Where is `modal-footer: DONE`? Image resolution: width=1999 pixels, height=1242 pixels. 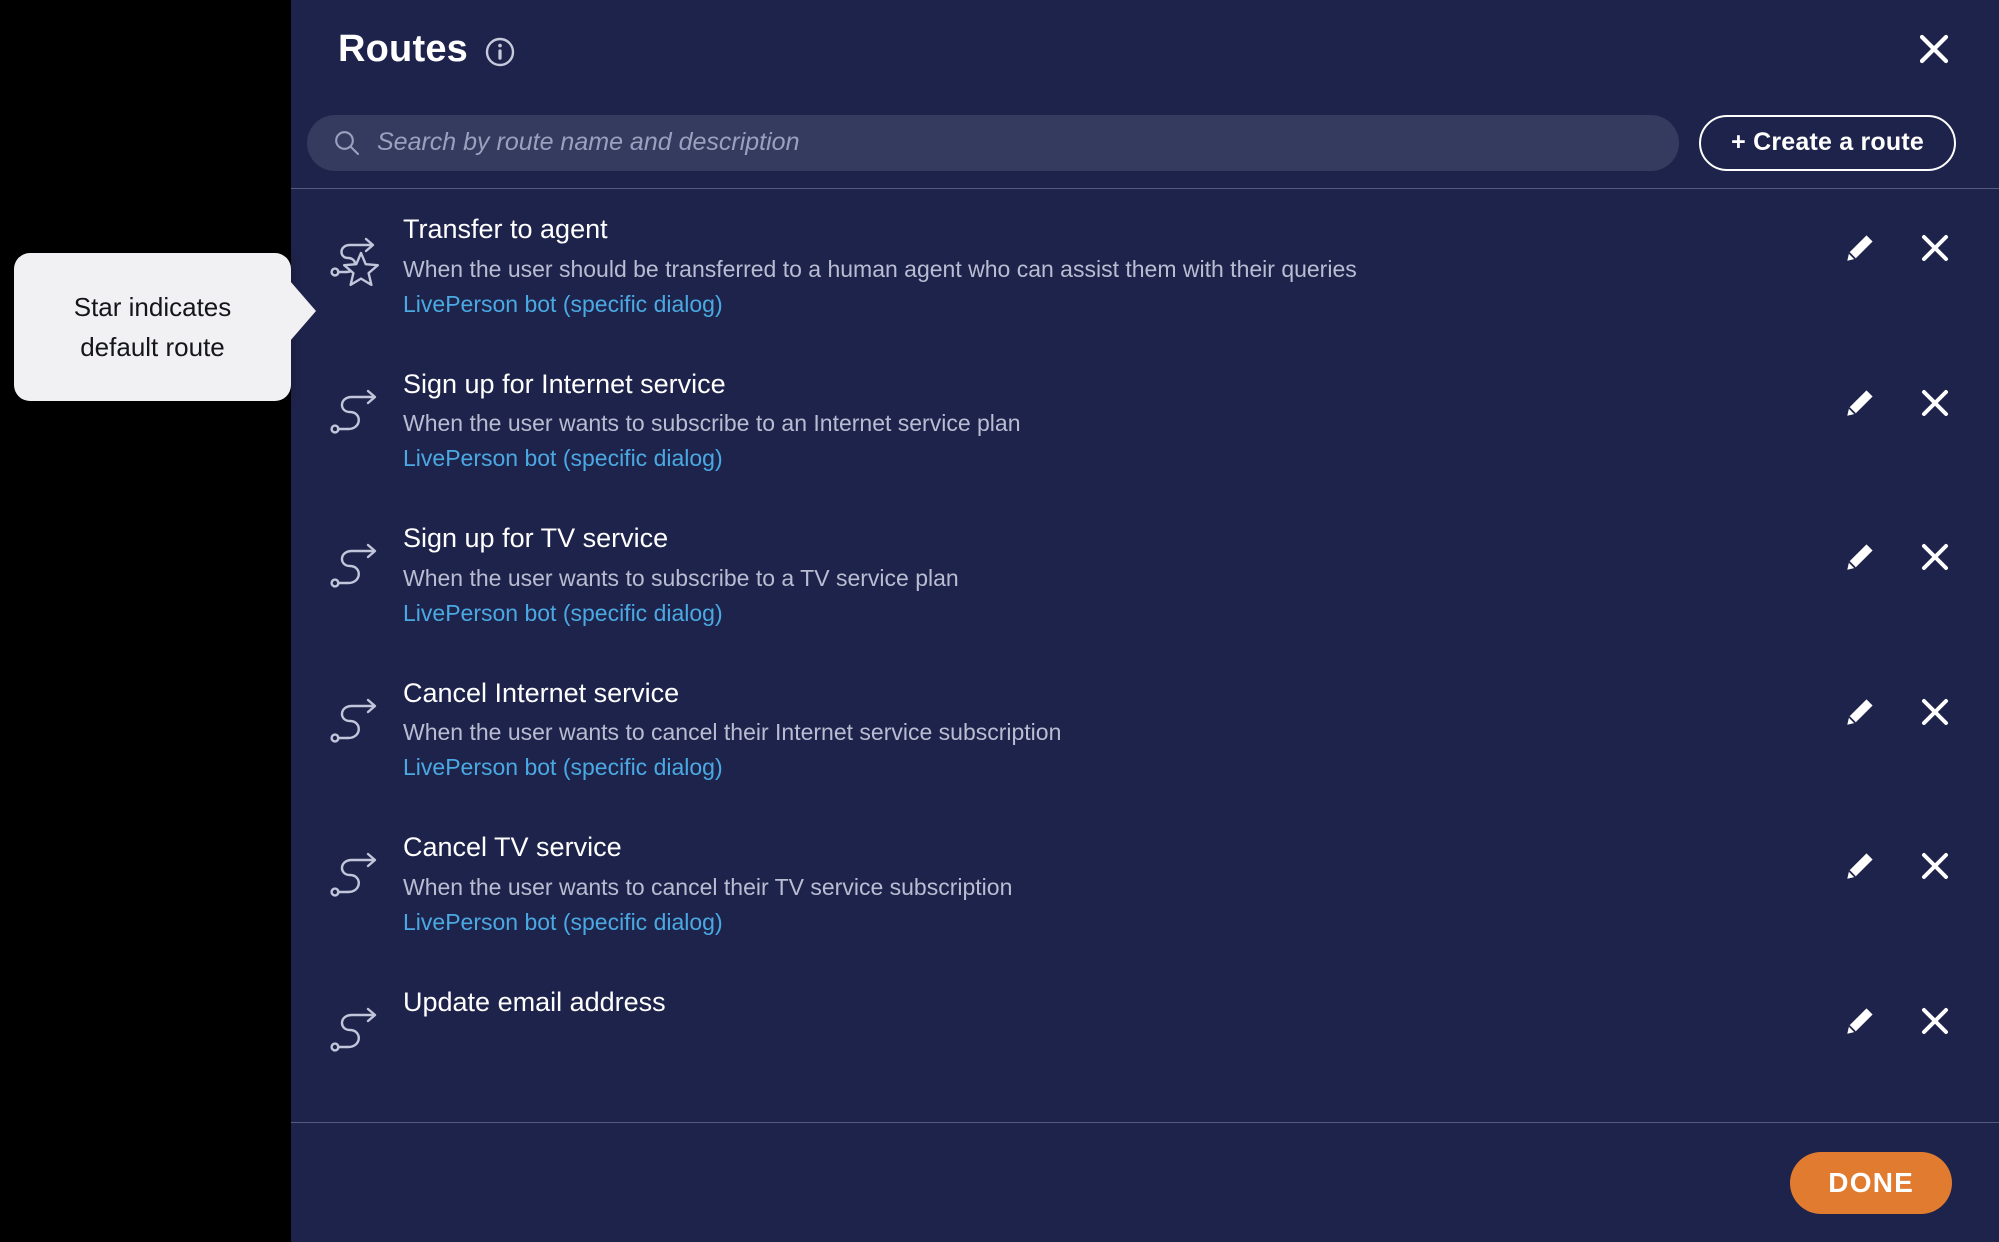 modal-footer: DONE is located at coordinates (1145, 1182).